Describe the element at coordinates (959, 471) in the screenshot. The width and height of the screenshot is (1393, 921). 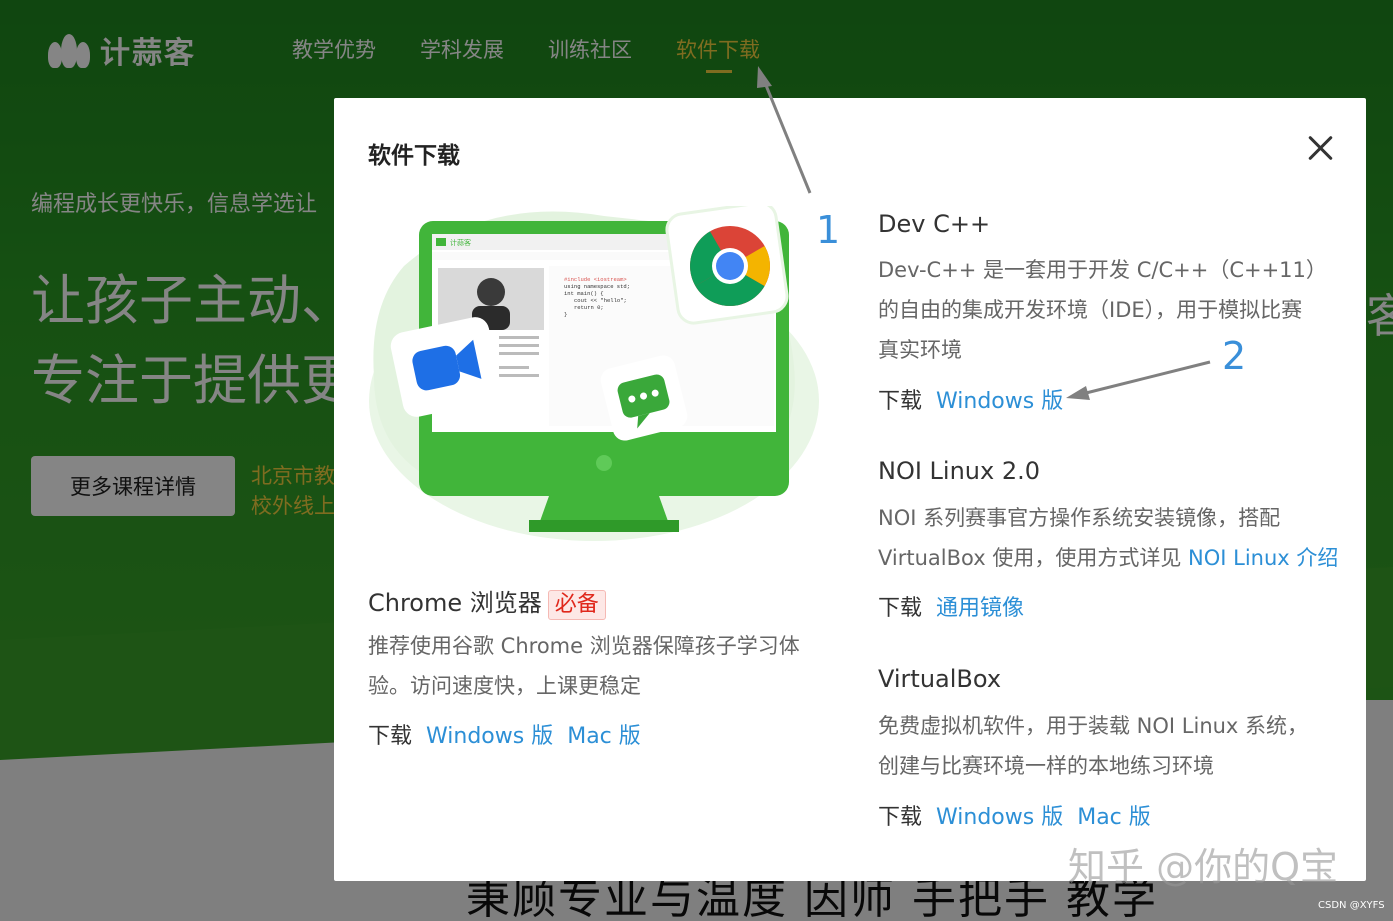
I see `noilinux-title: NOI Linux 2.0` at that location.